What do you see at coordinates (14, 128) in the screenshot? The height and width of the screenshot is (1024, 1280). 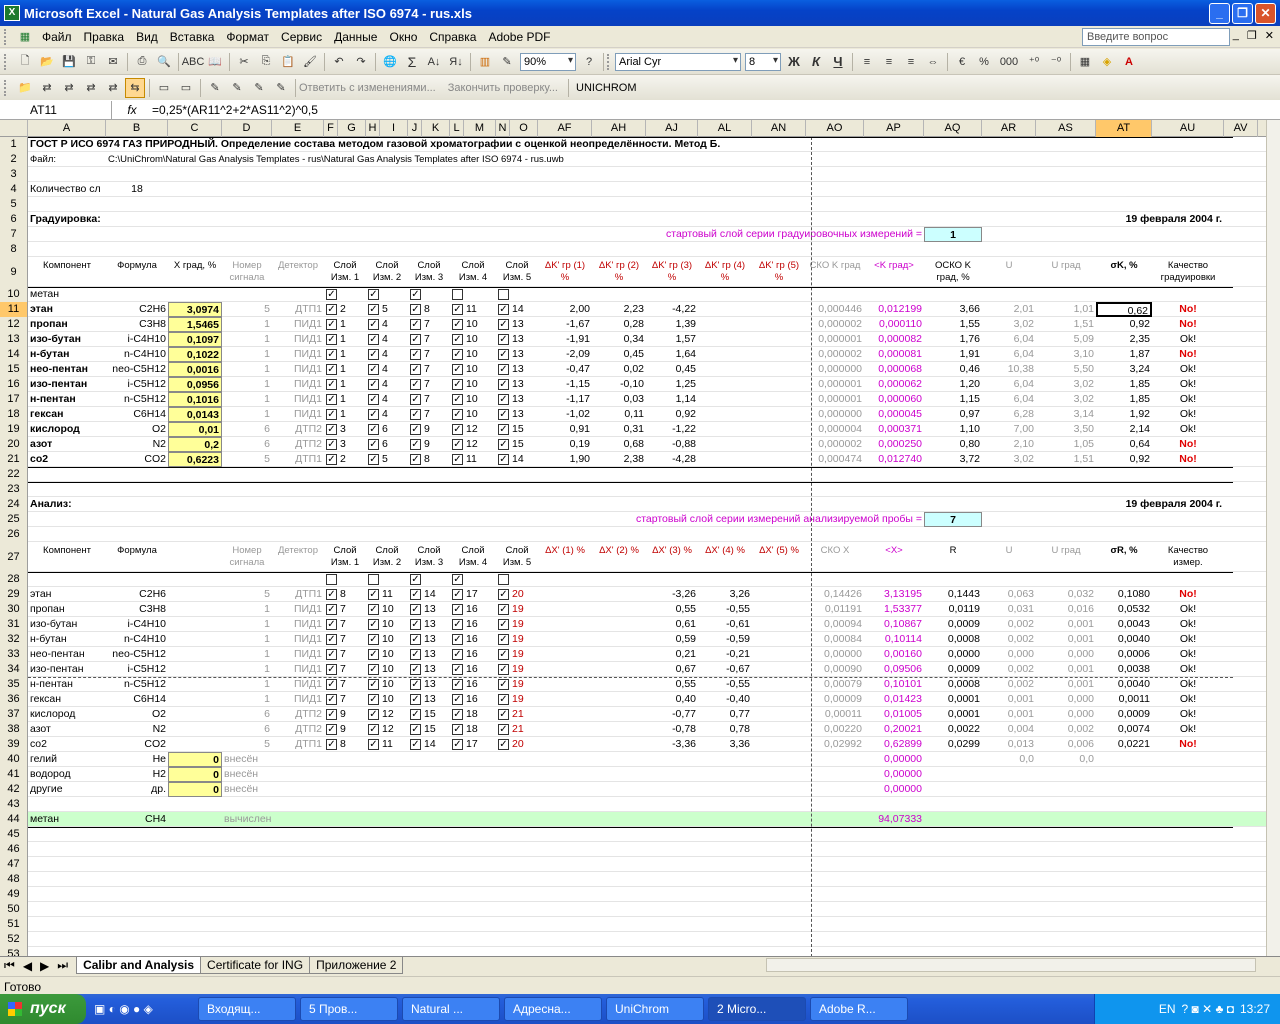 I see `select-all-corner` at bounding box center [14, 128].